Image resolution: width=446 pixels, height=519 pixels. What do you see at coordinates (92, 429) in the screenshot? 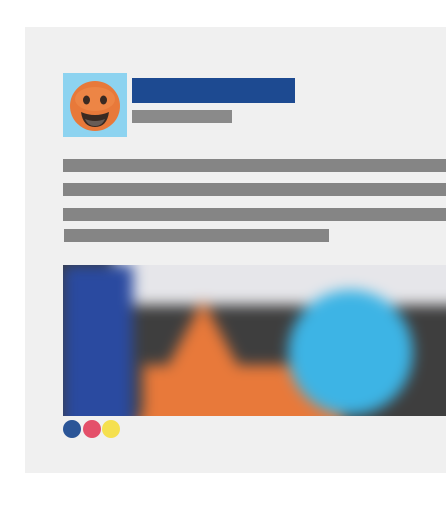
I see `reaction-dot-red` at bounding box center [92, 429].